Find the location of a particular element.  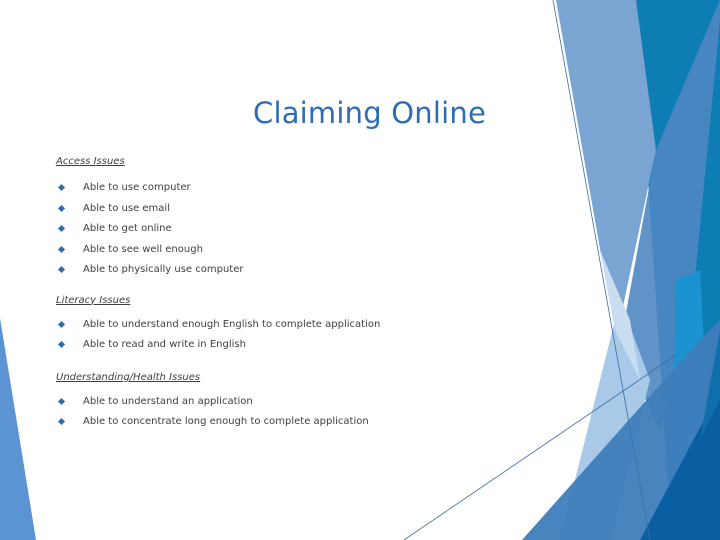

slide-title: Claiming Online is located at coordinates (369, 113).